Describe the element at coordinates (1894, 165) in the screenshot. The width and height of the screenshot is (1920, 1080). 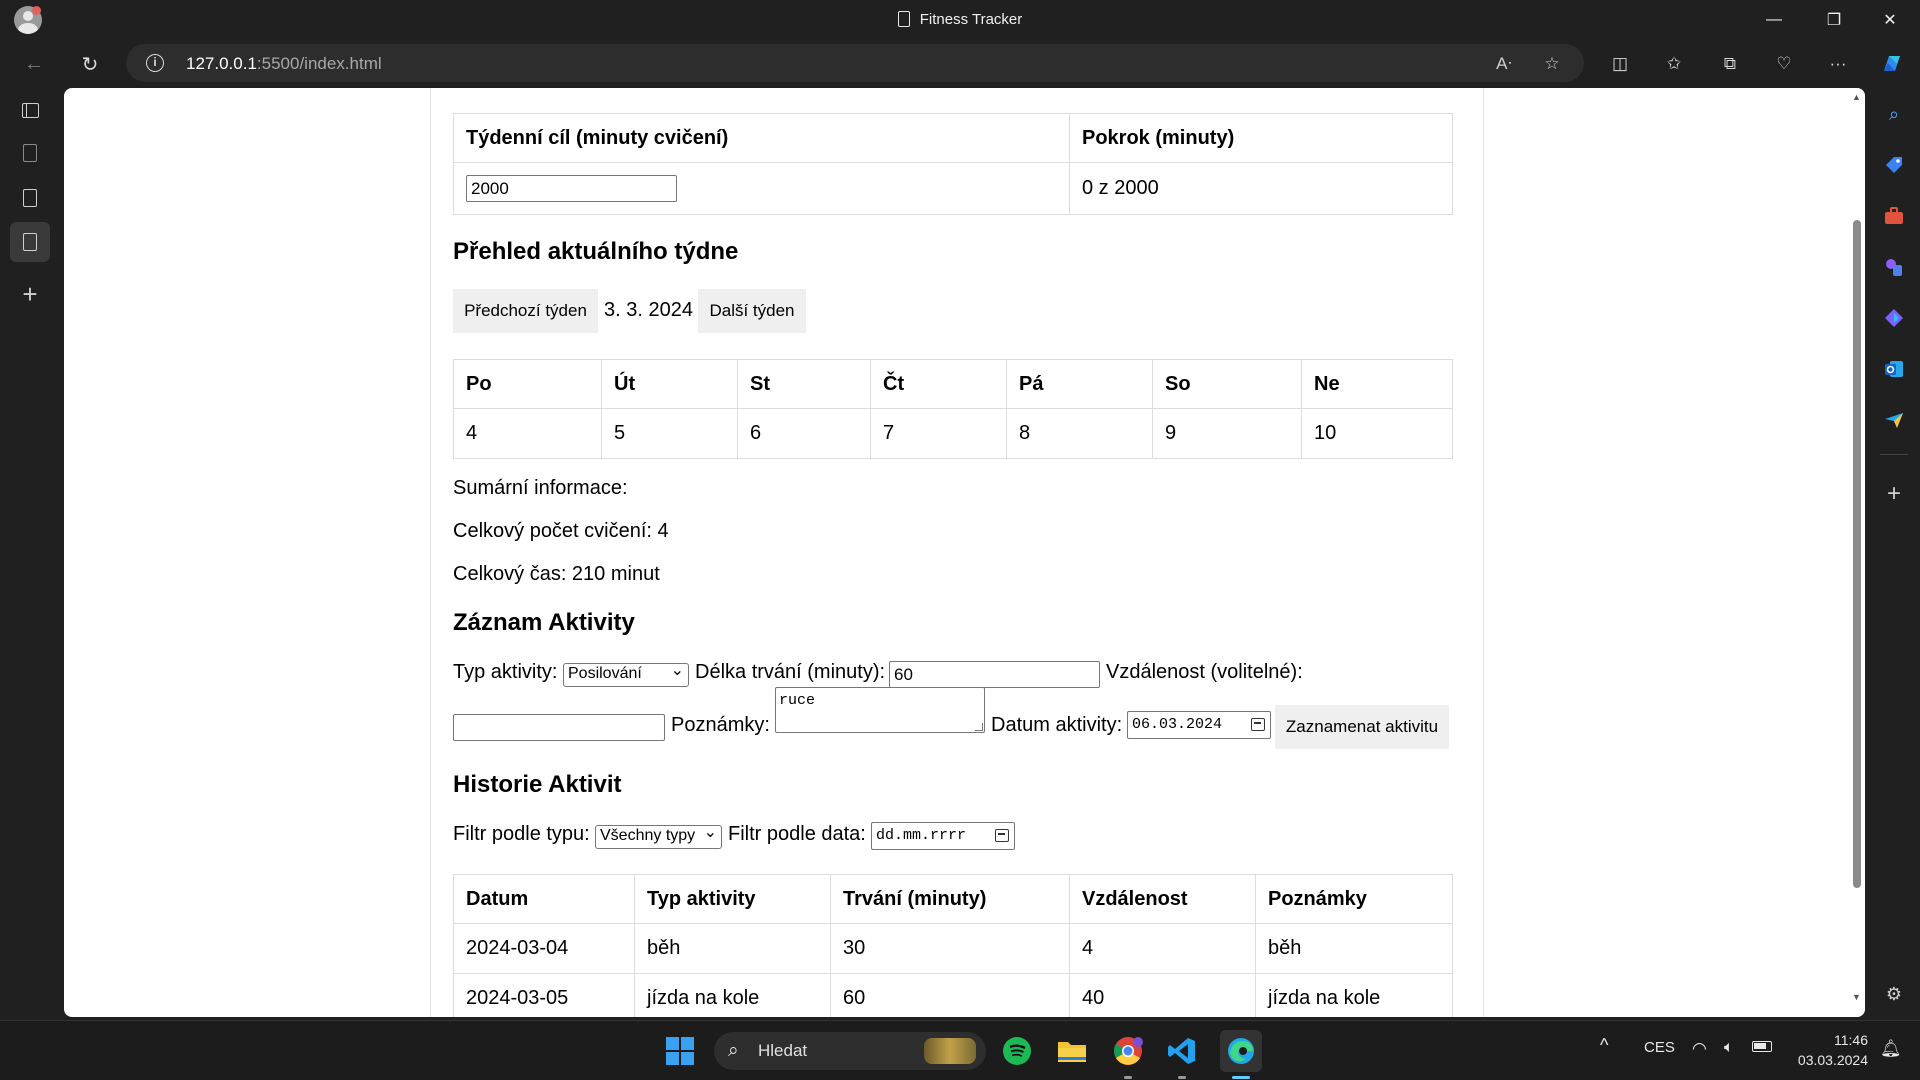
I see `shopping-tag-icon` at that location.